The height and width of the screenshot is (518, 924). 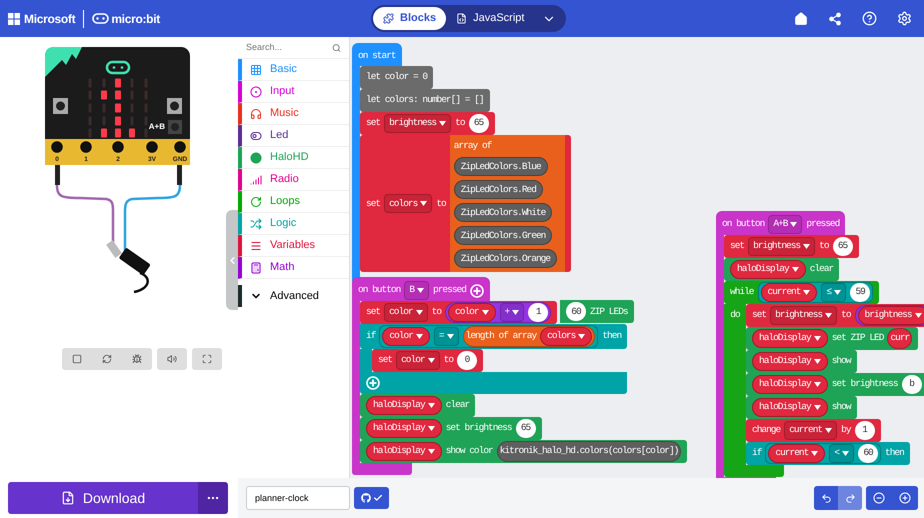 What do you see at coordinates (498, 190) in the screenshot?
I see `enum-value: ZipLedColors.Red` at bounding box center [498, 190].